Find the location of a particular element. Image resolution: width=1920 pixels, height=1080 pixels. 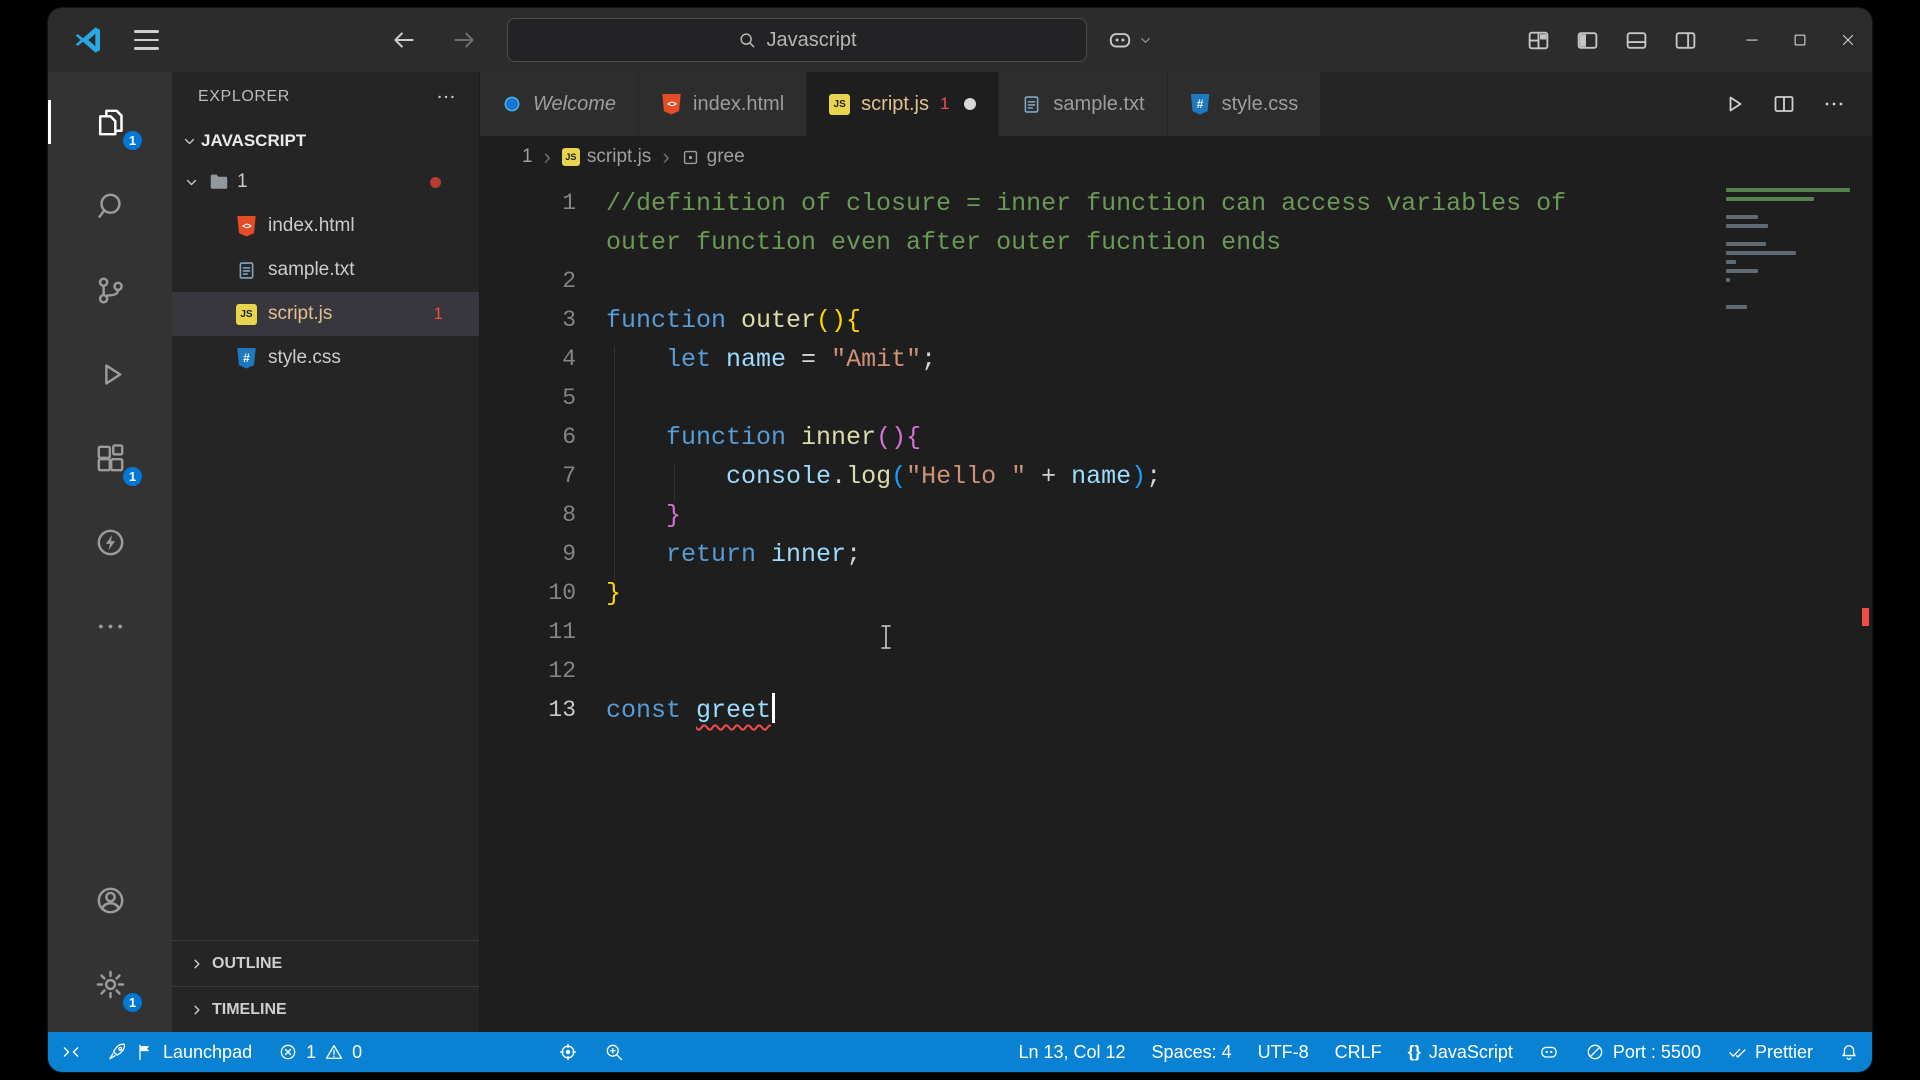

more-actions-icon is located at coordinates (1834, 104).